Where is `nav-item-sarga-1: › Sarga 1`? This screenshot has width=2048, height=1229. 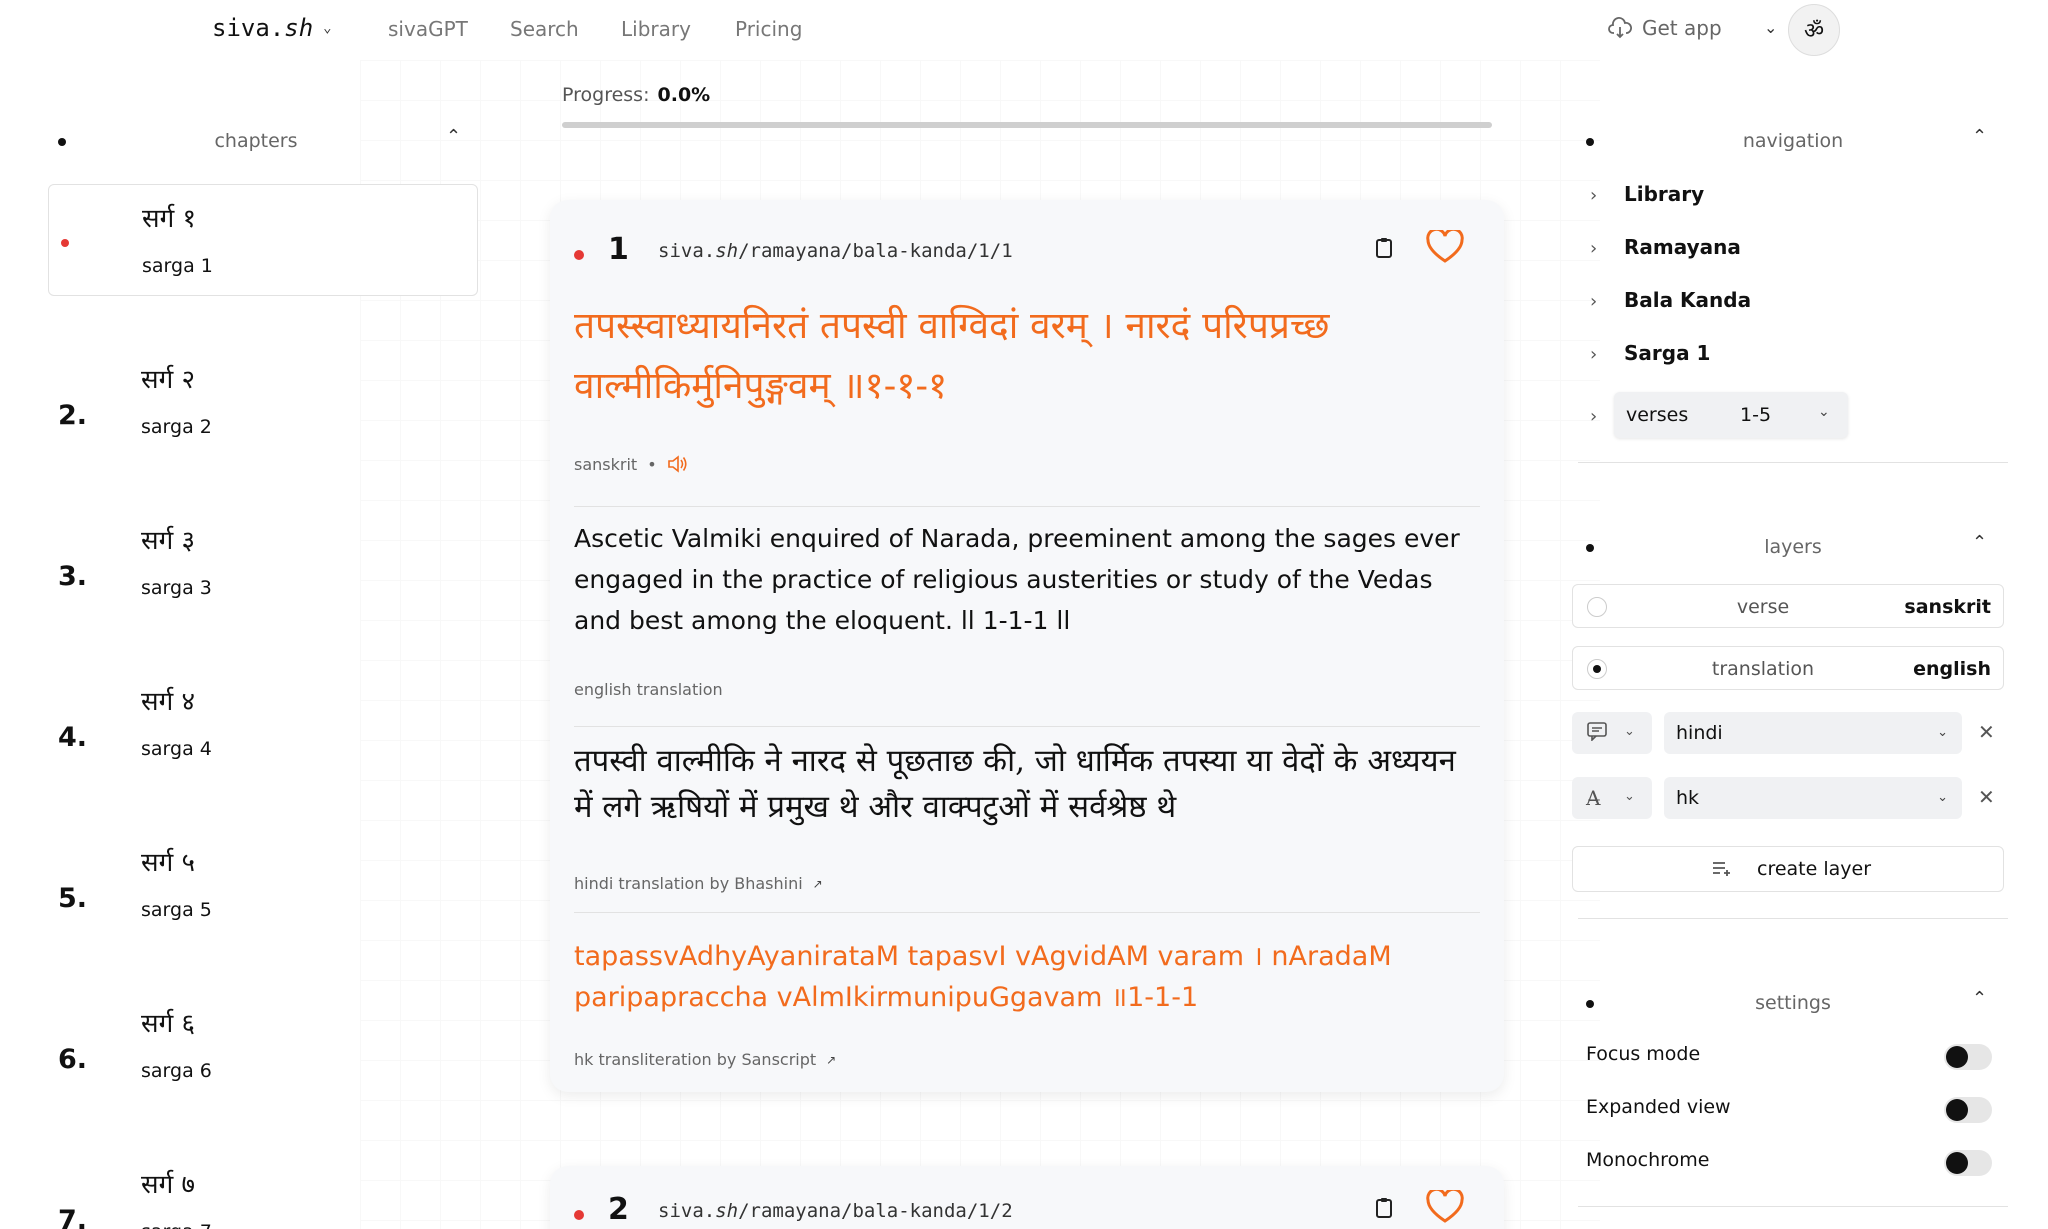 nav-item-sarga-1: › Sarga 1 is located at coordinates (1650, 353).